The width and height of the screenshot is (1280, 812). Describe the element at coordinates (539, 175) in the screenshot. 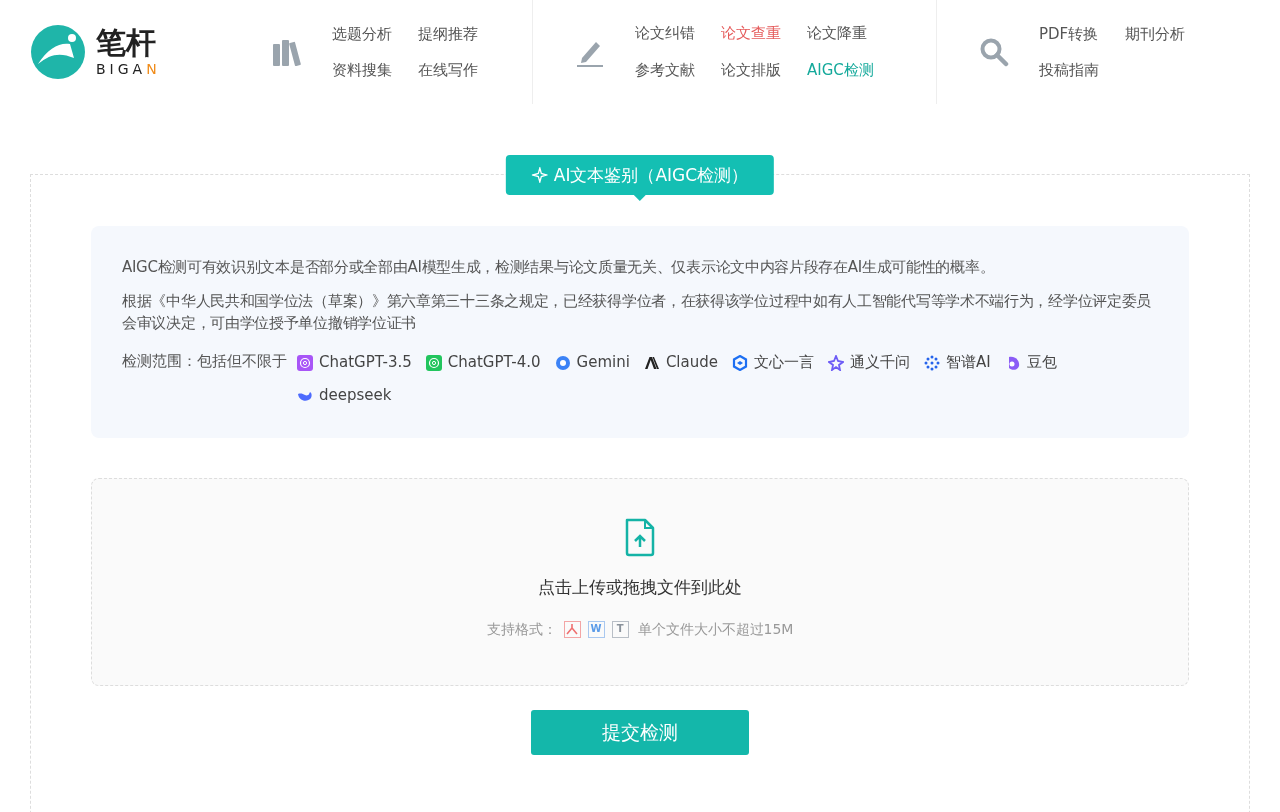

I see `sparkle-icon` at that location.